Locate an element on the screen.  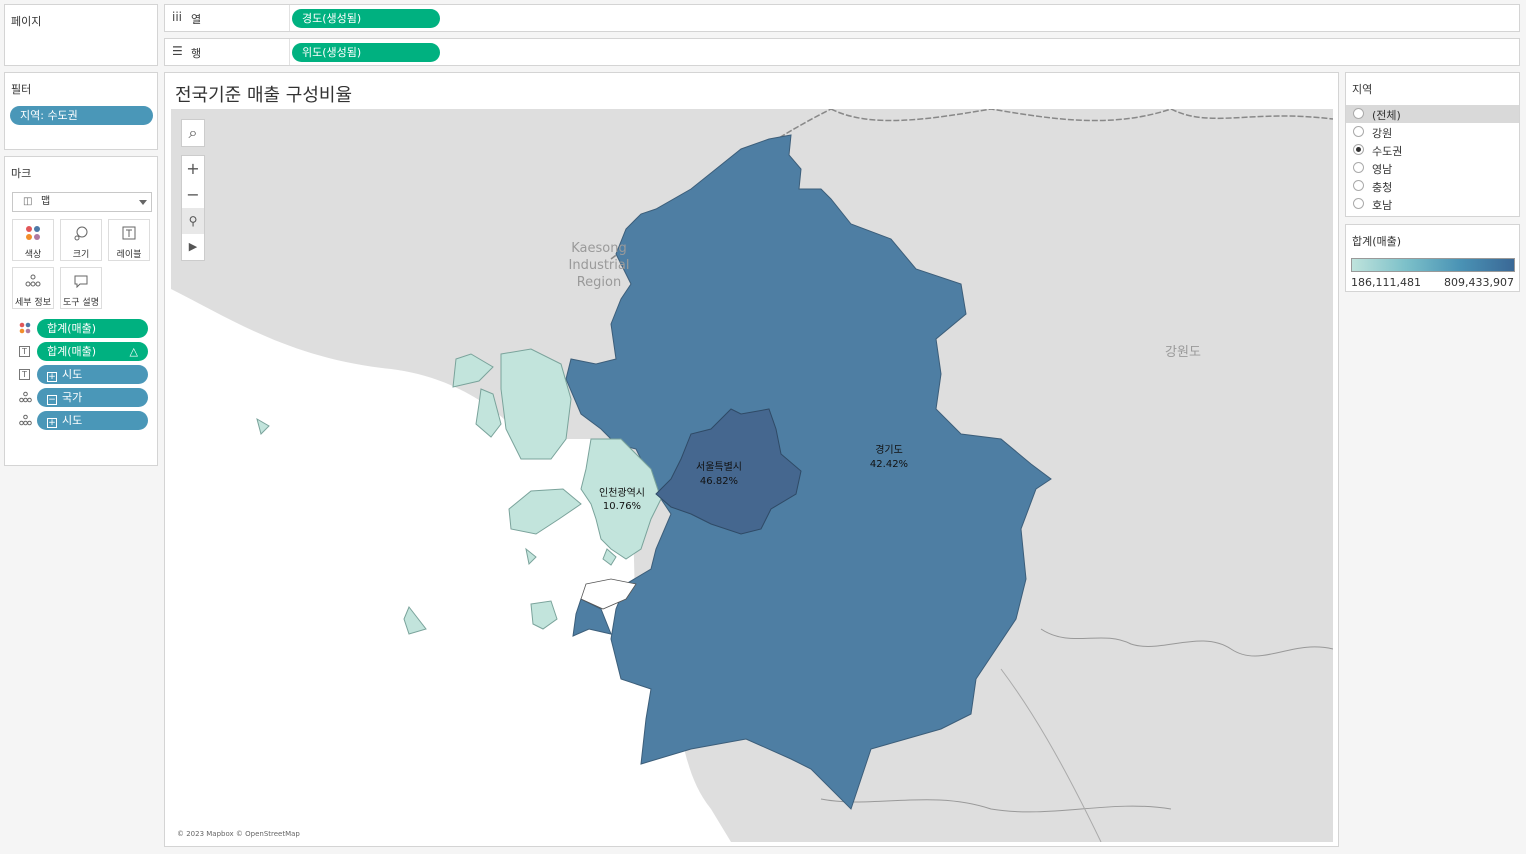
label-seoul-pct: 46.82% is located at coordinates (719, 481).